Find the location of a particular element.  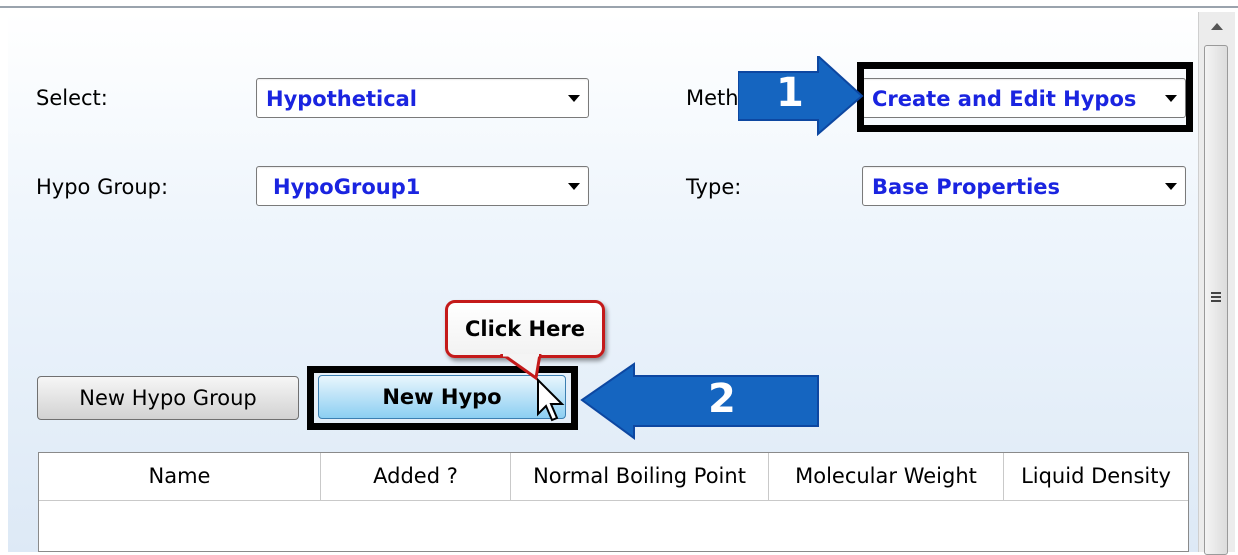

click-here-callout: Click Here is located at coordinates (525, 329).